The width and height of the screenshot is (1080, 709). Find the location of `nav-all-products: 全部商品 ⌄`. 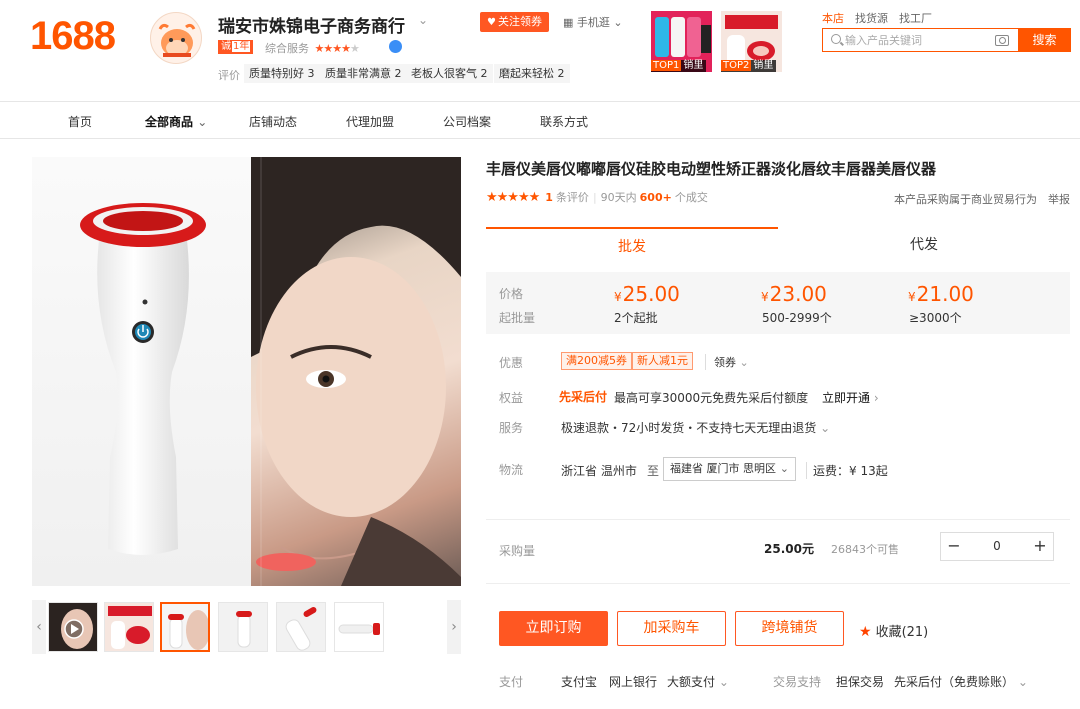

nav-all-products: 全部商品 ⌄ is located at coordinates (176, 121).